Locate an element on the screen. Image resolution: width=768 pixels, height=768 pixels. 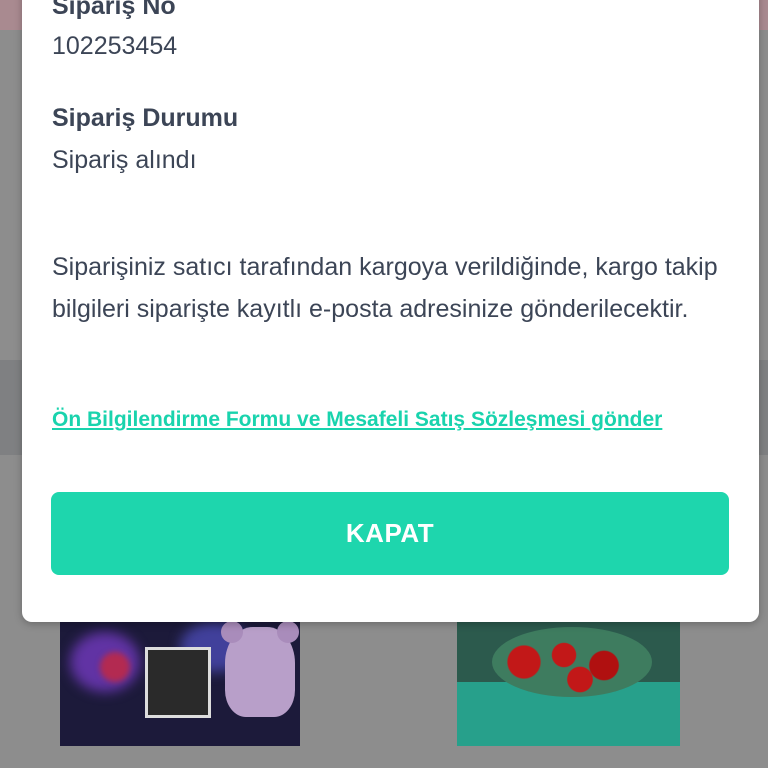
gift-box-shape is located at coordinates (178, 682).